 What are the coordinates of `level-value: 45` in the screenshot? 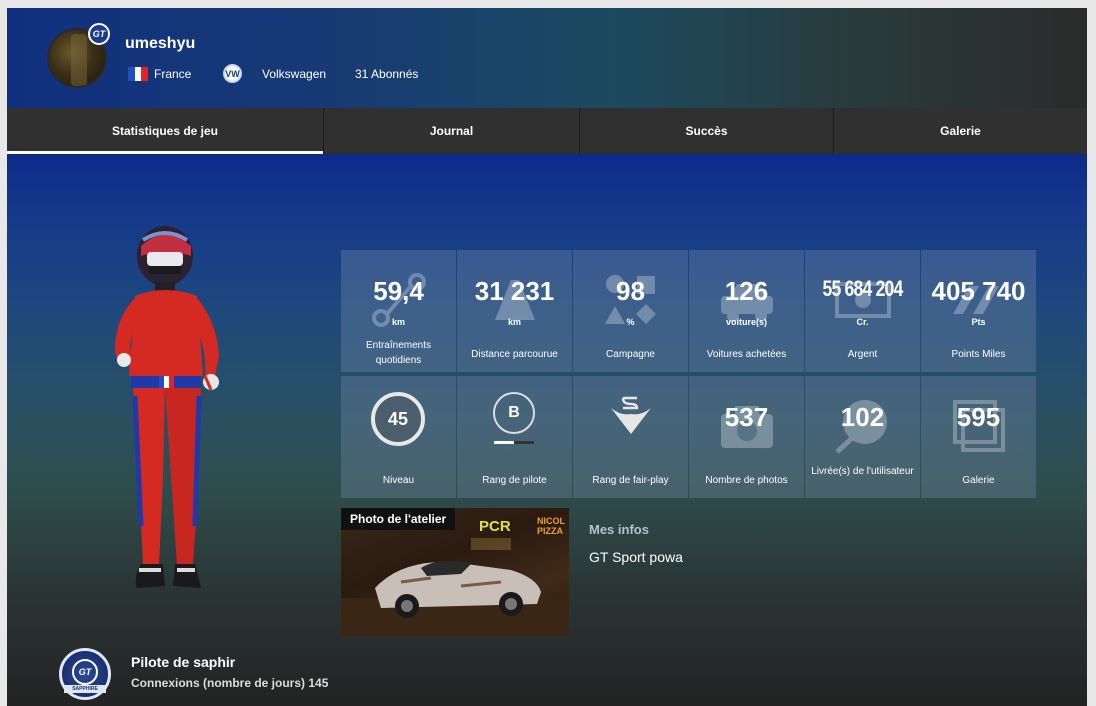 It's located at (398, 418).